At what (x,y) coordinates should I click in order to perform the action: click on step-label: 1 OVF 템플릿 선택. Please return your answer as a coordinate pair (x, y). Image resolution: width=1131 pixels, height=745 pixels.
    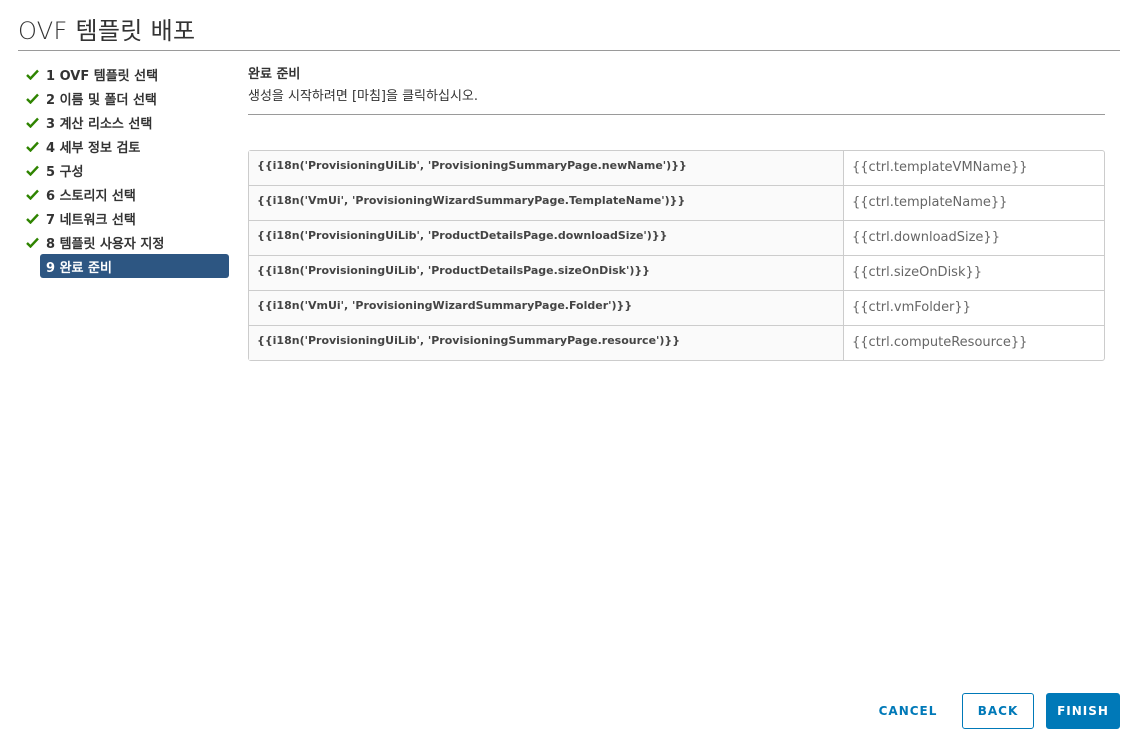
    Looking at the image, I should click on (102, 76).